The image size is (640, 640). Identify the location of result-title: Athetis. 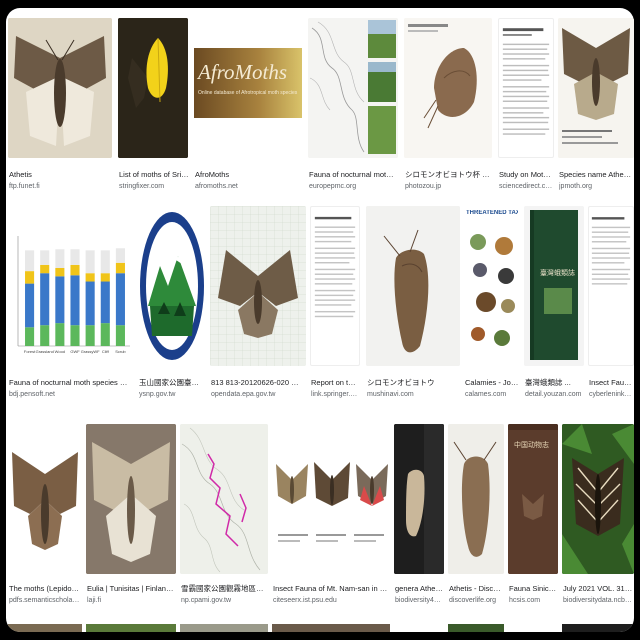
(59, 174).